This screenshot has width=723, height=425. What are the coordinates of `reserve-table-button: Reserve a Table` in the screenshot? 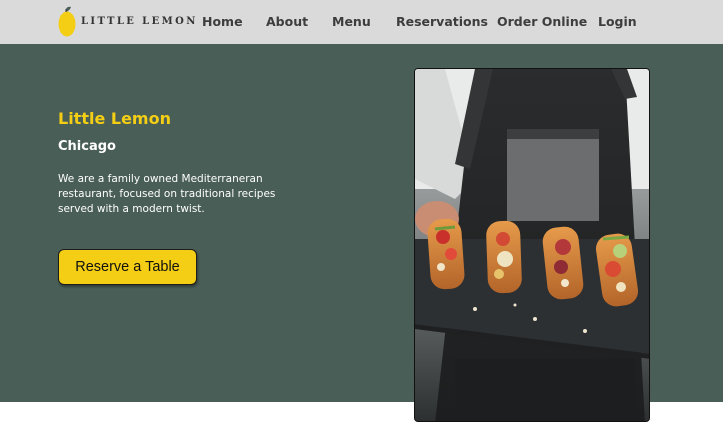 It's located at (127, 267).